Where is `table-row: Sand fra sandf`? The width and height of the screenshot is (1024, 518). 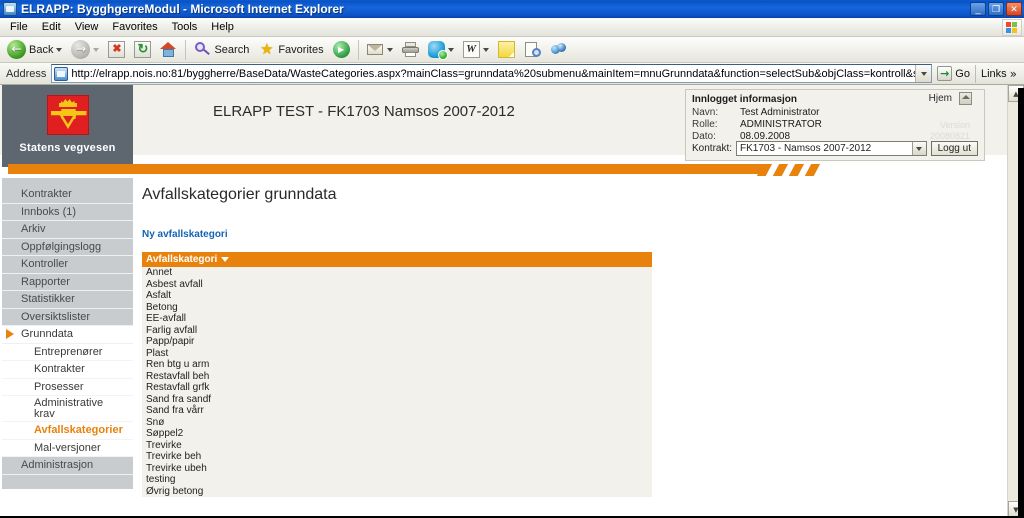
table-row: Sand fra sandf is located at coordinates (397, 399).